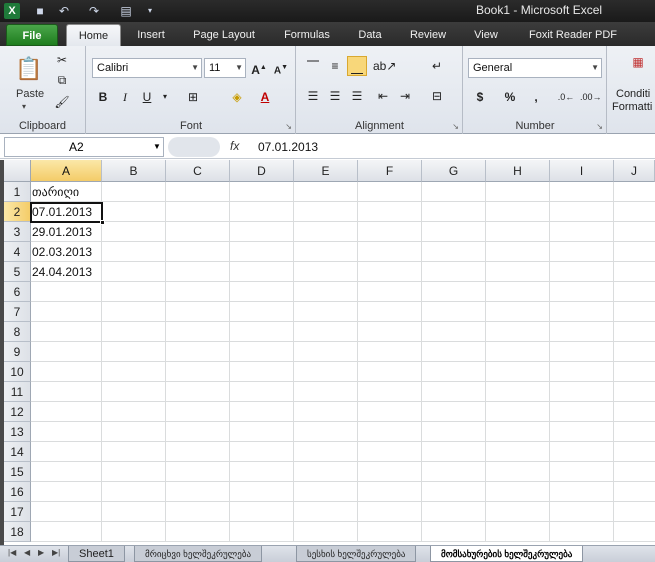 The image size is (655, 562). I want to click on italic-button: I, so click(125, 97).